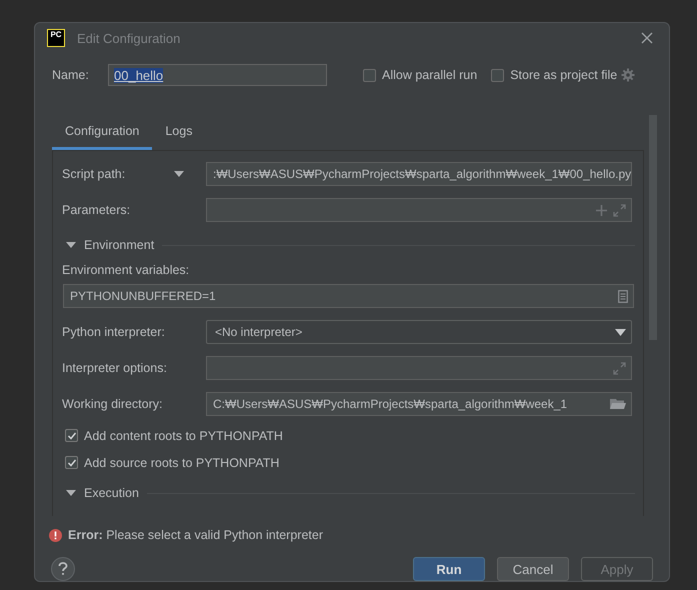 This screenshot has height=590, width=697. I want to click on tab: Logs, so click(179, 133).